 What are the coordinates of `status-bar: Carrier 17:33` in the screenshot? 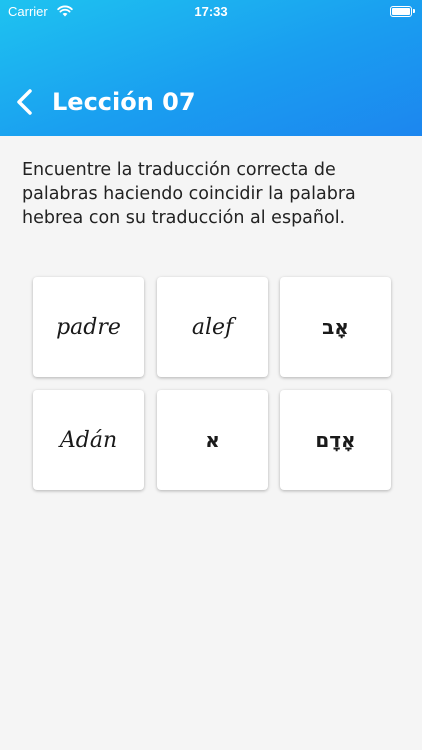 It's located at (211, 12).